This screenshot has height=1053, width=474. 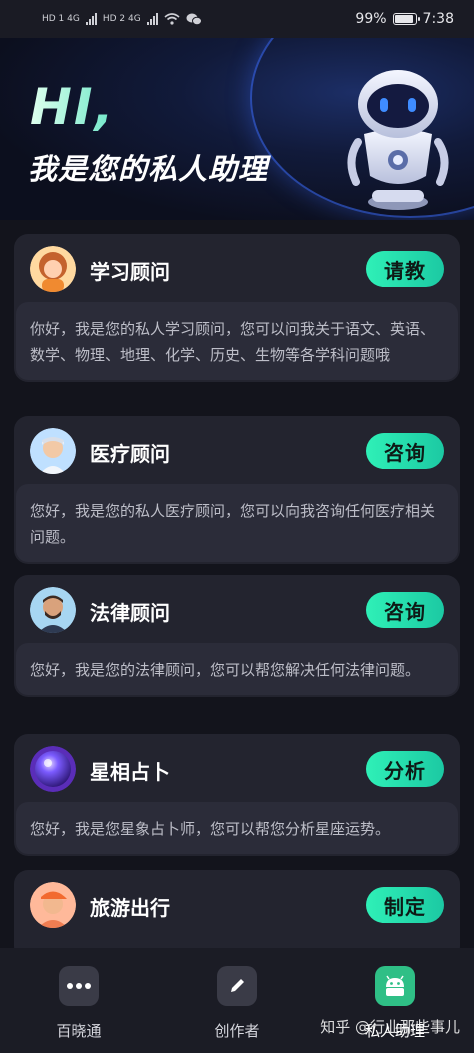 What do you see at coordinates (237, 828) in the screenshot?
I see `card-description: 您好，我是您星象占卜师，您可以帮您分析星座运势。` at bounding box center [237, 828].